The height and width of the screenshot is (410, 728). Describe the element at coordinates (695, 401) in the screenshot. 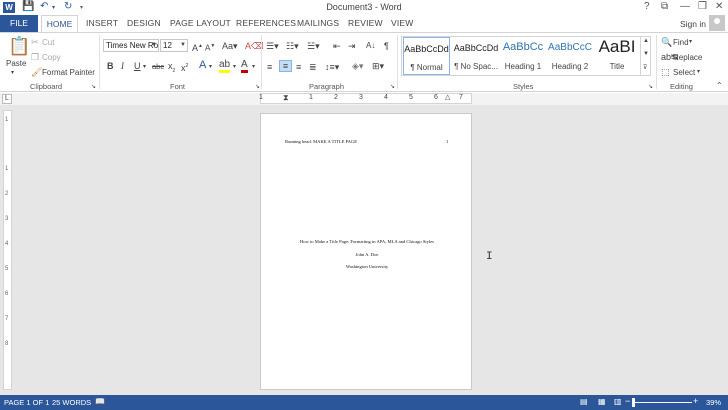

I see `zoom-in-button: +` at that location.